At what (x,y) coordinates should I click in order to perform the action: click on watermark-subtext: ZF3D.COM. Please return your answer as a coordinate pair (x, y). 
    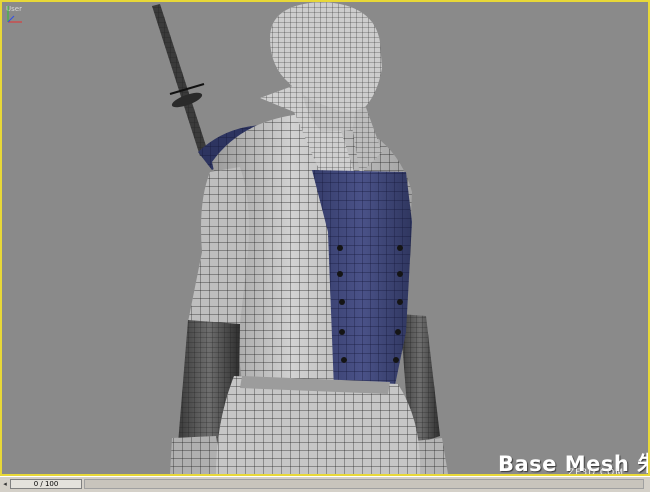
    Looking at the image, I should click on (596, 472).